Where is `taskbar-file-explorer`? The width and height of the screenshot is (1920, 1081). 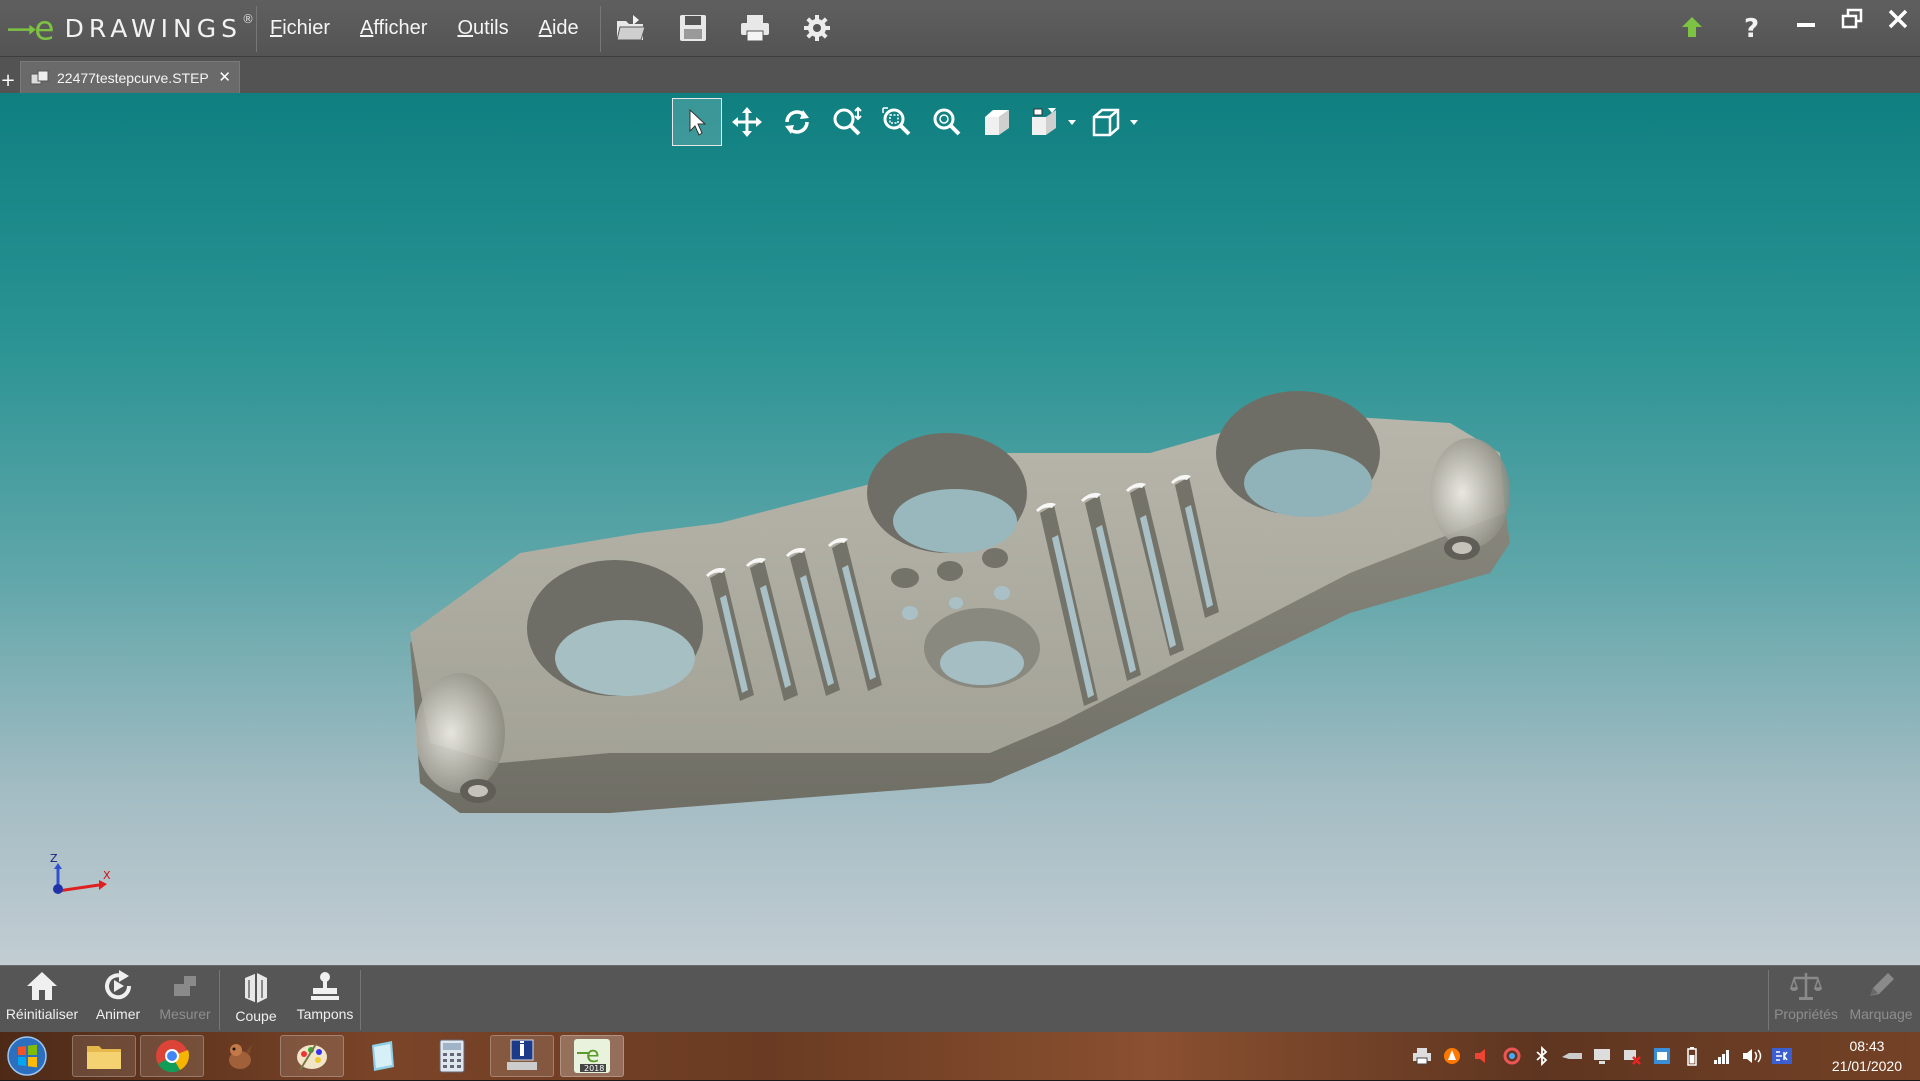 taskbar-file-explorer is located at coordinates (104, 1056).